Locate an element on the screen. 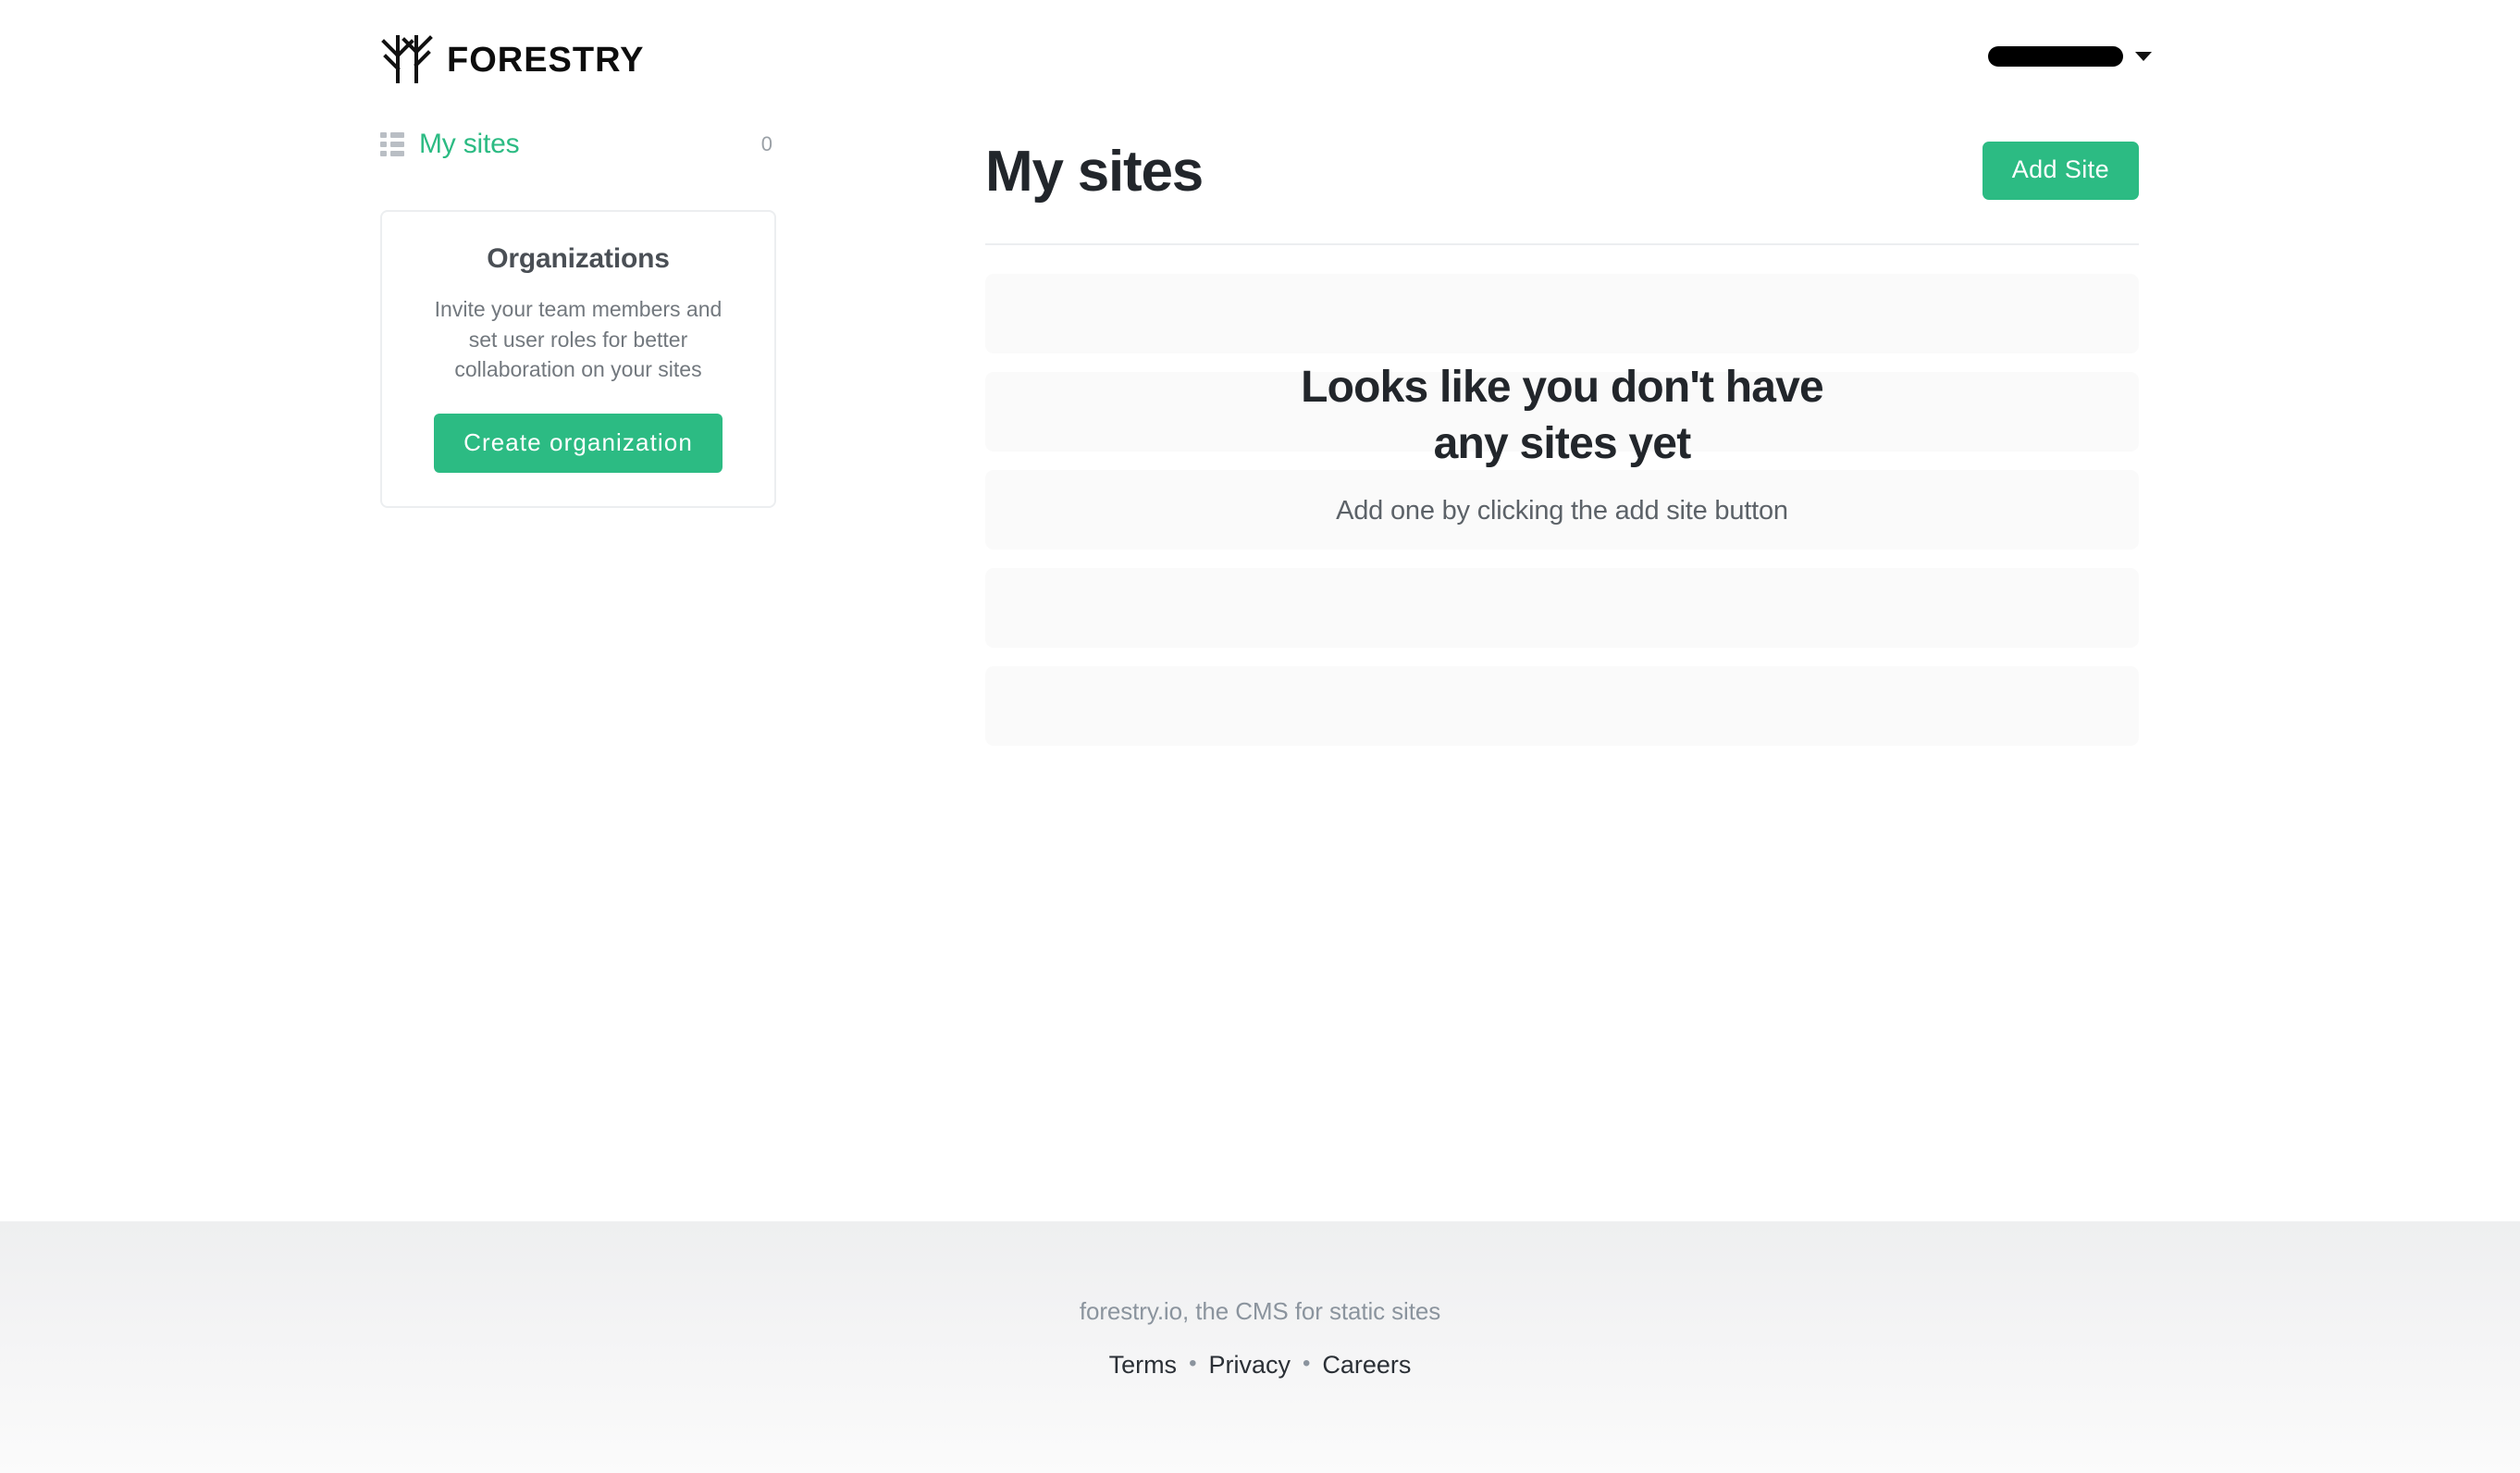 The height and width of the screenshot is (1473, 2520). header-divider is located at coordinates (1562, 244).